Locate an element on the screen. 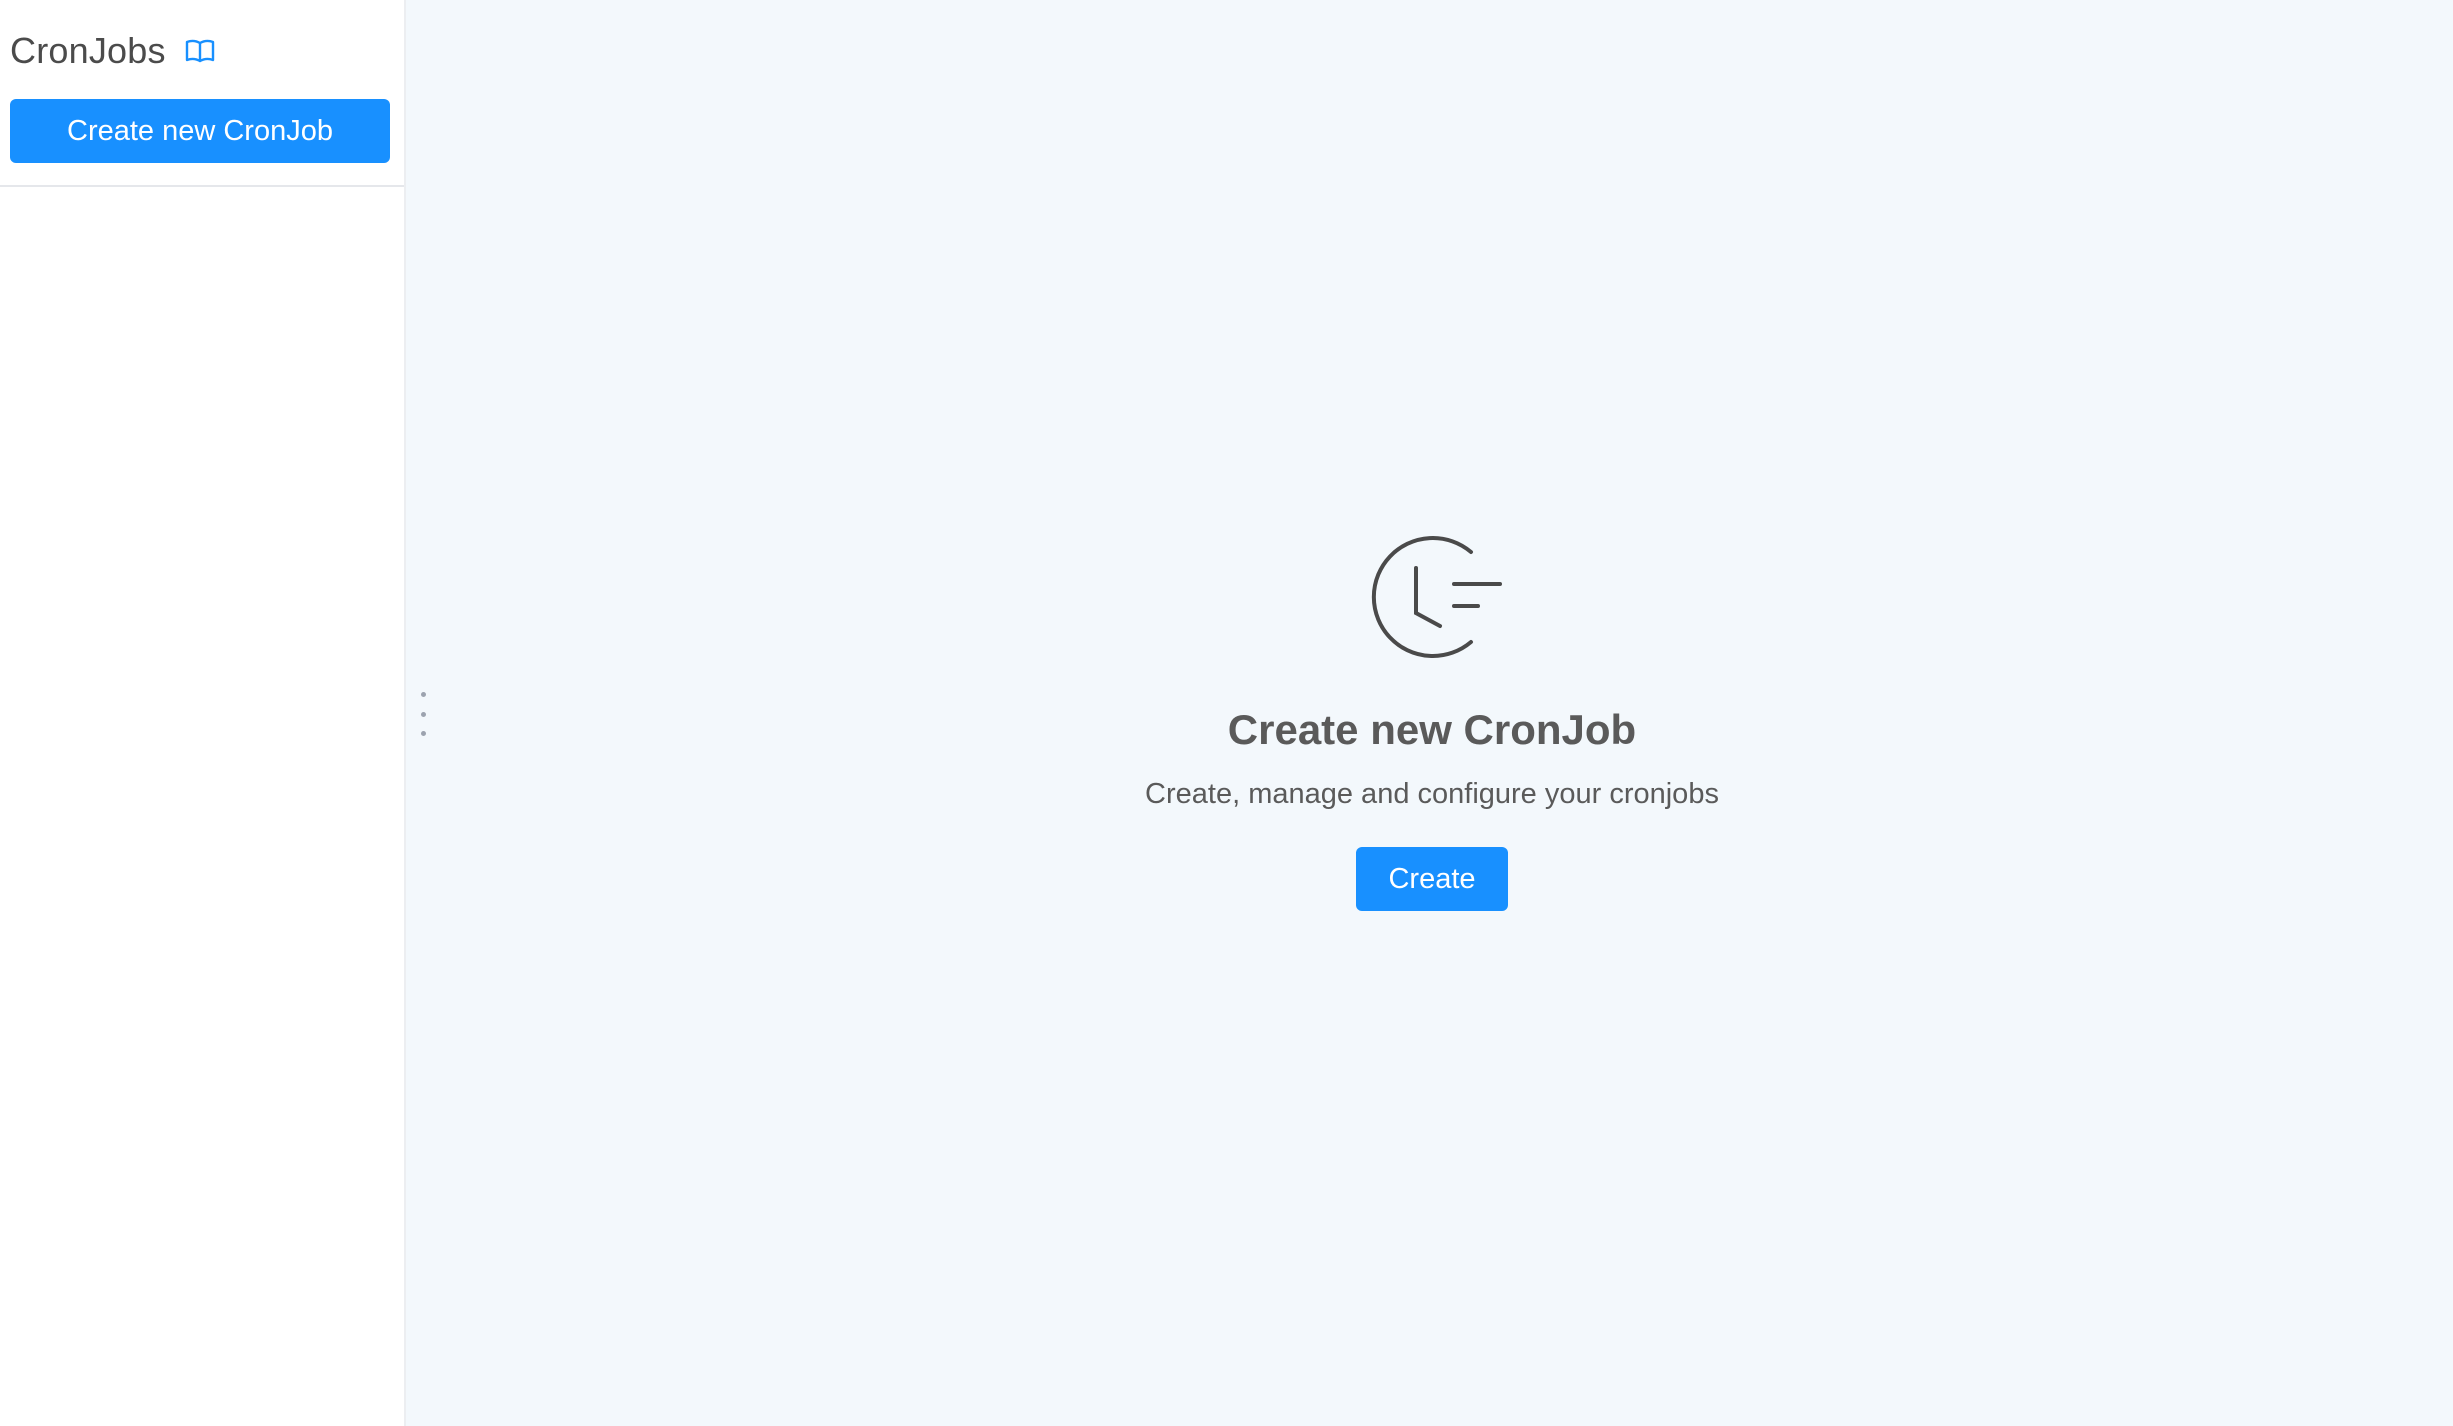  sidebar-title-row: CronJobs is located at coordinates (113, 51).